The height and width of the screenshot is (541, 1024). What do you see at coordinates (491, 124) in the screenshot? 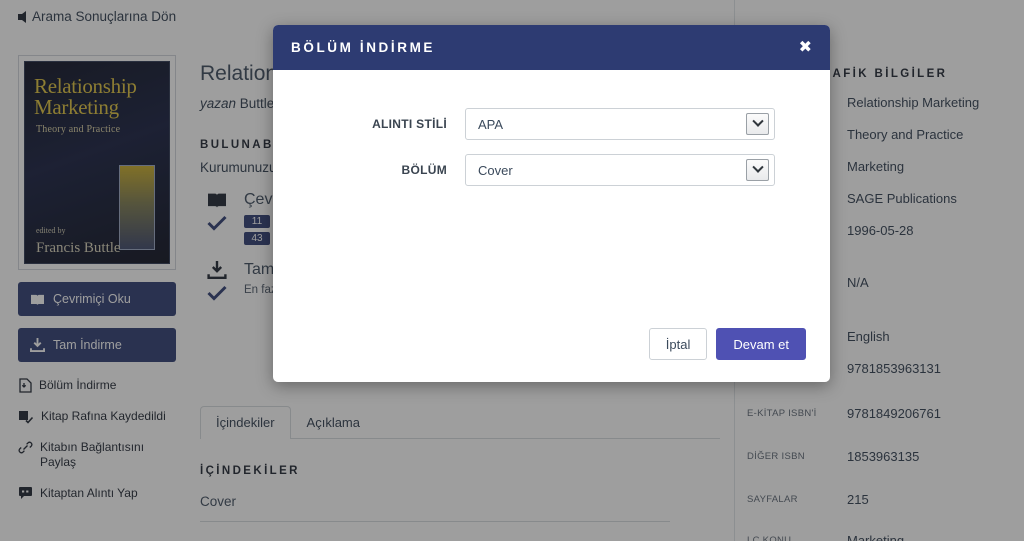
I see `citation-style-value: APA` at bounding box center [491, 124].